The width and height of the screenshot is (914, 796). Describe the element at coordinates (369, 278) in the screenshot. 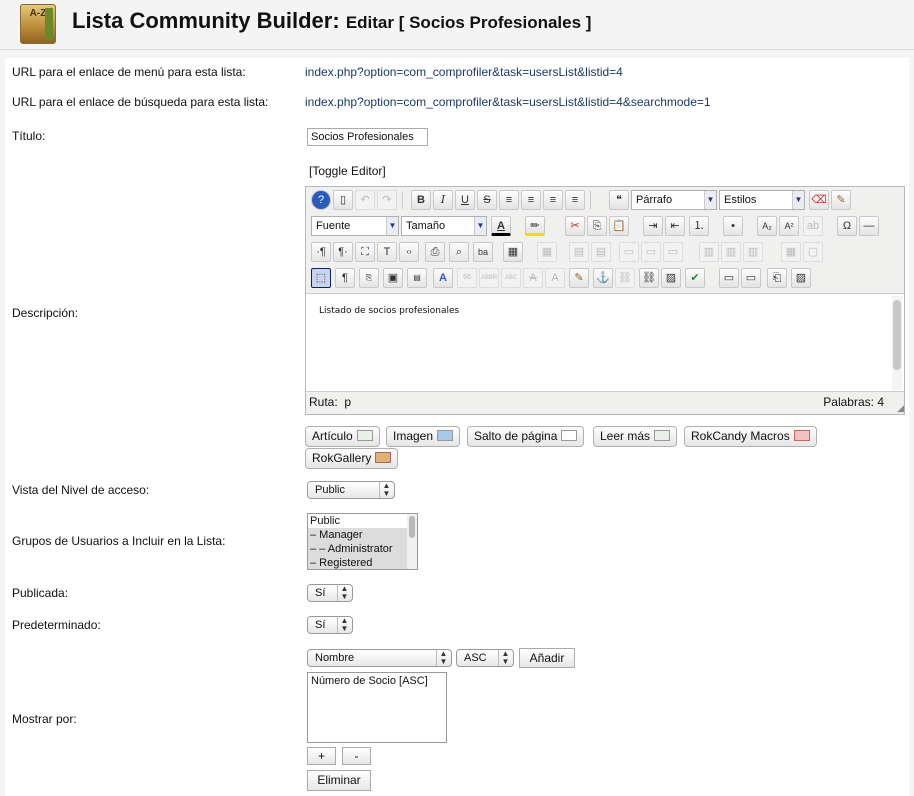

I see `insert-pagebreak-icon: ⎘` at that location.